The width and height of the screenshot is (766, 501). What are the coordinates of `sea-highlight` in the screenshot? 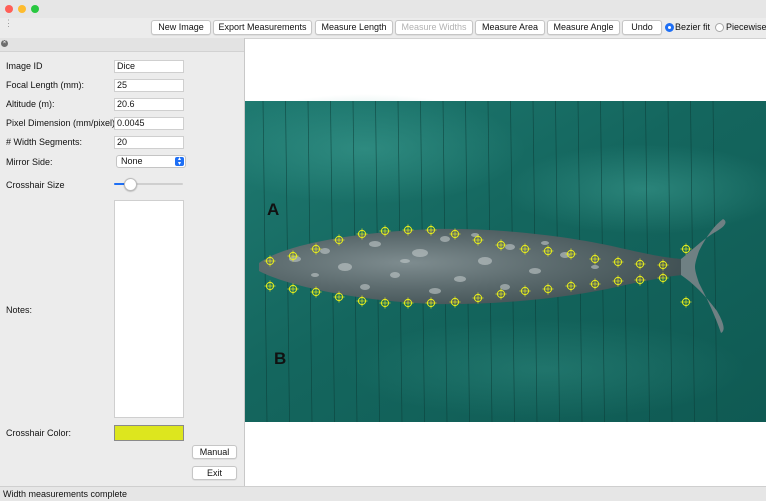 It's located at (545, 369).